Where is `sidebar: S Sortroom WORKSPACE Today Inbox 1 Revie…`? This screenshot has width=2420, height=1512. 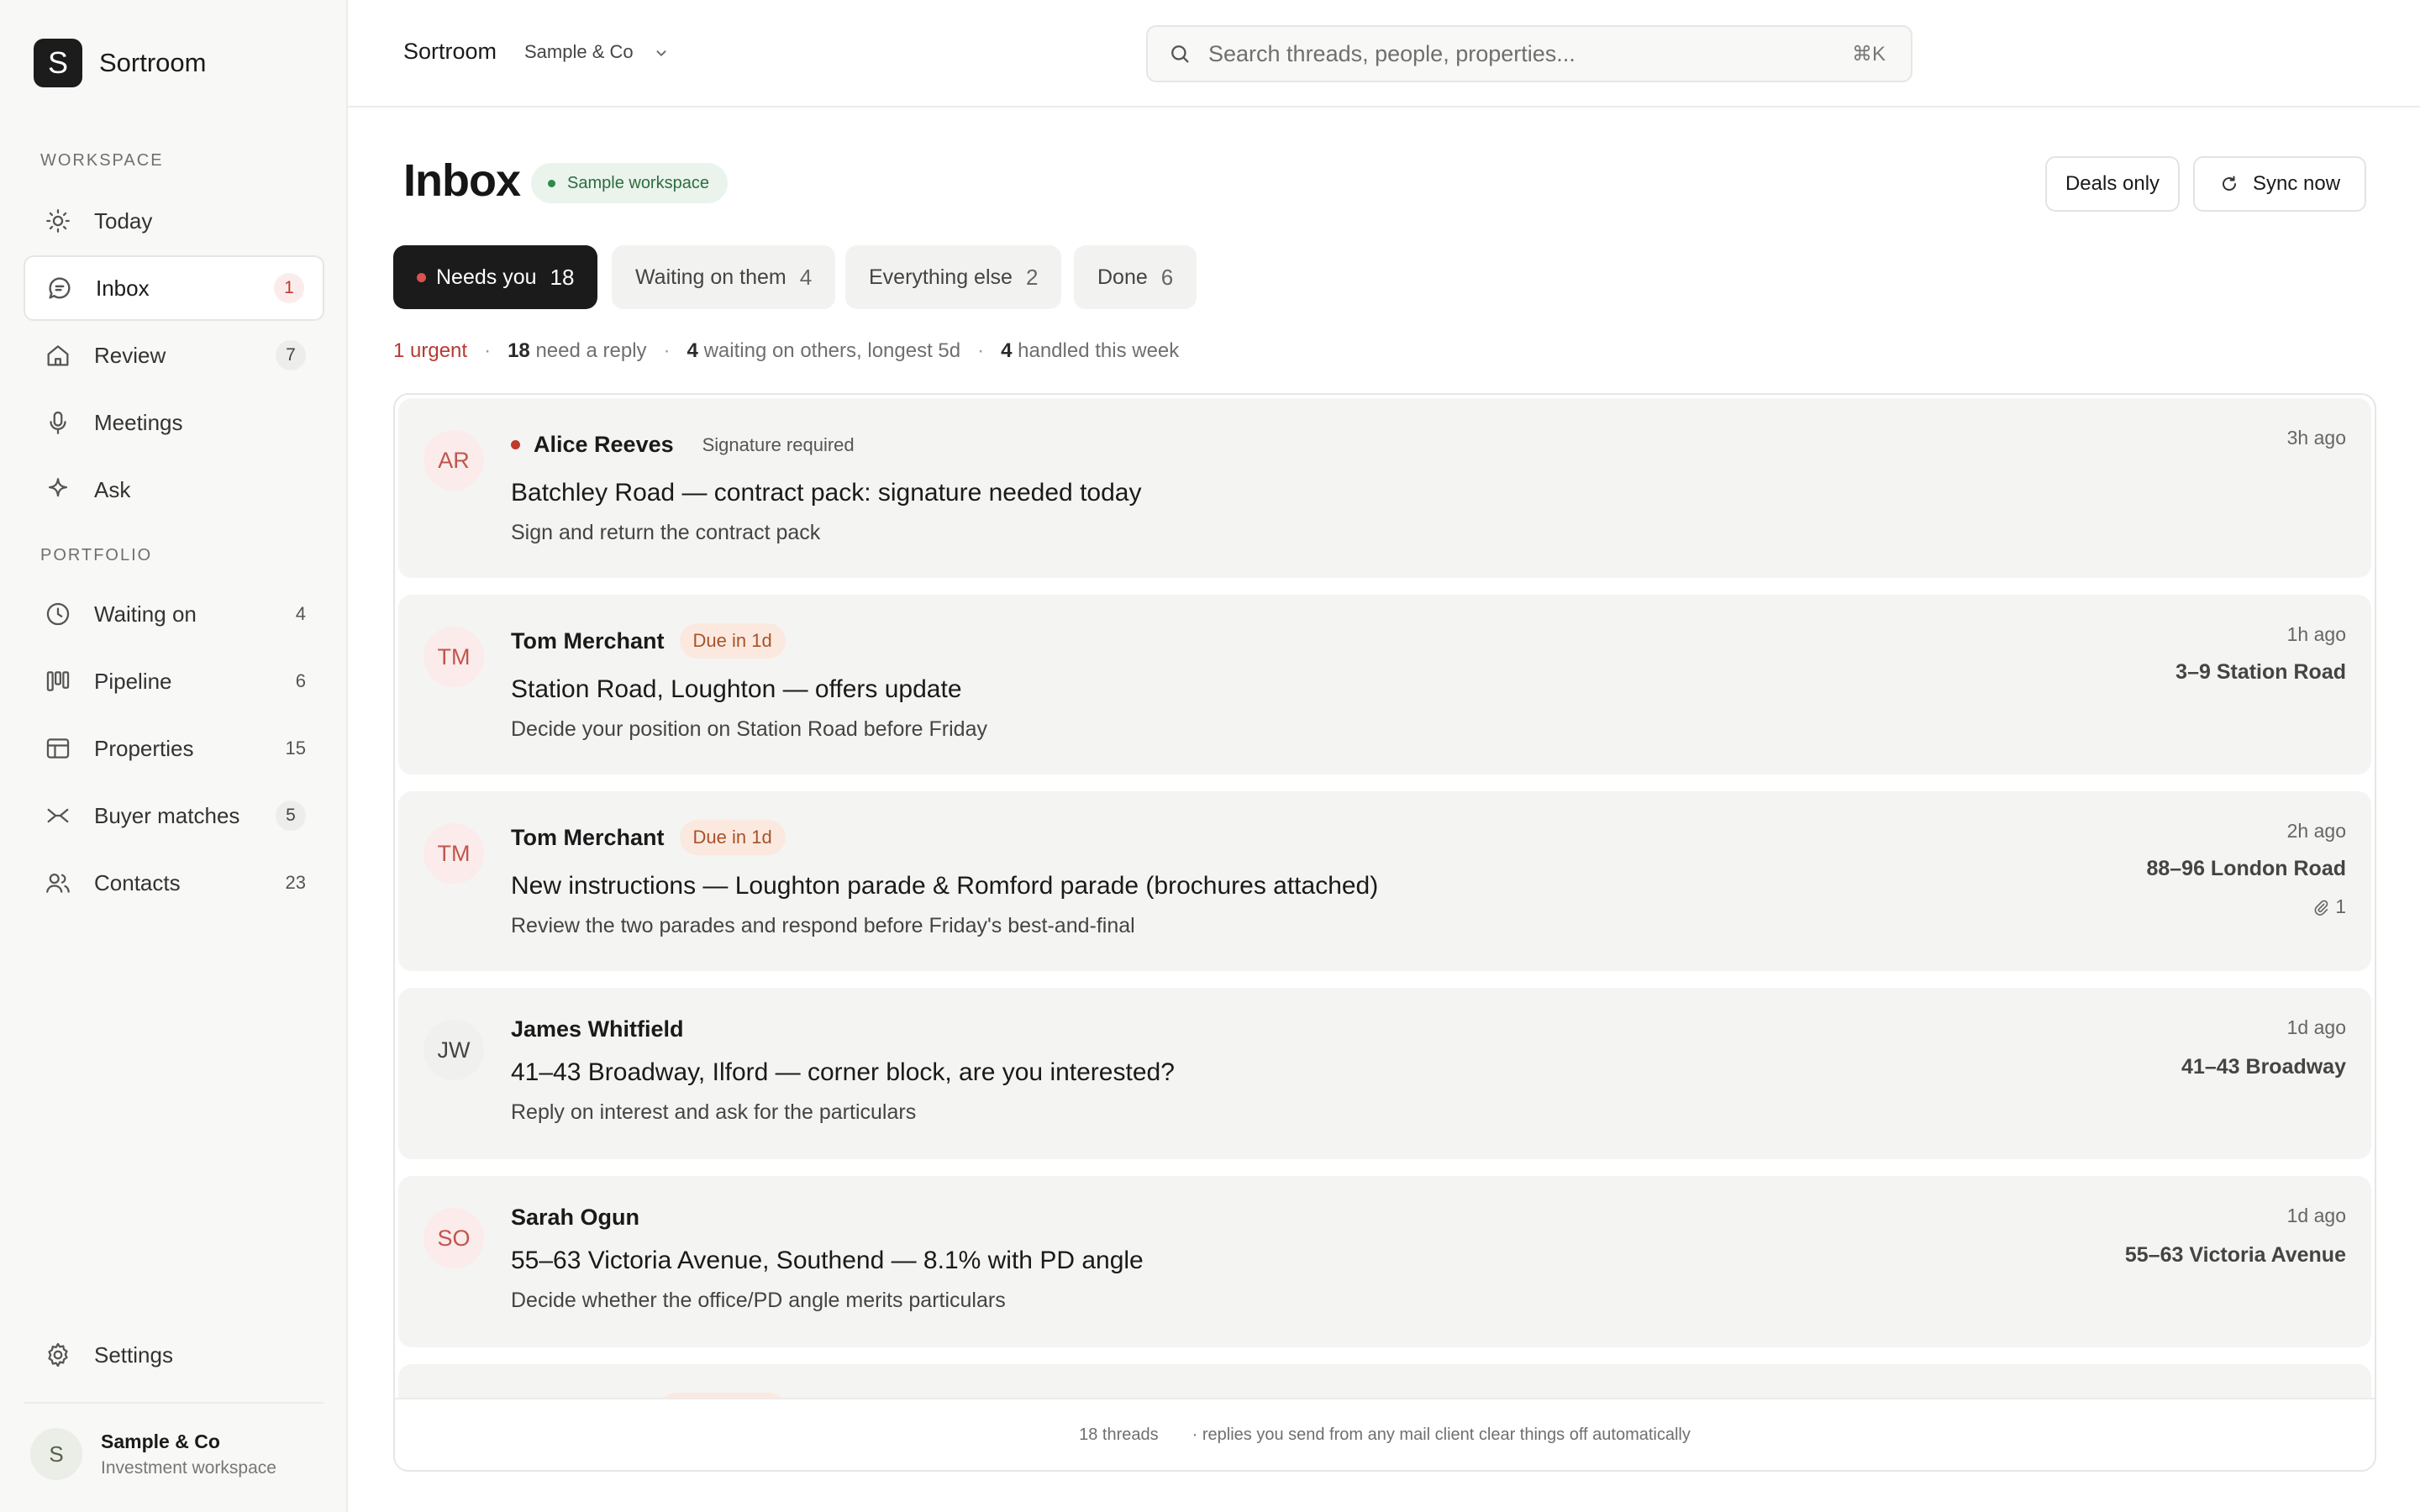 sidebar: S Sortroom WORKSPACE Today Inbox 1 Revie… is located at coordinates (174, 756).